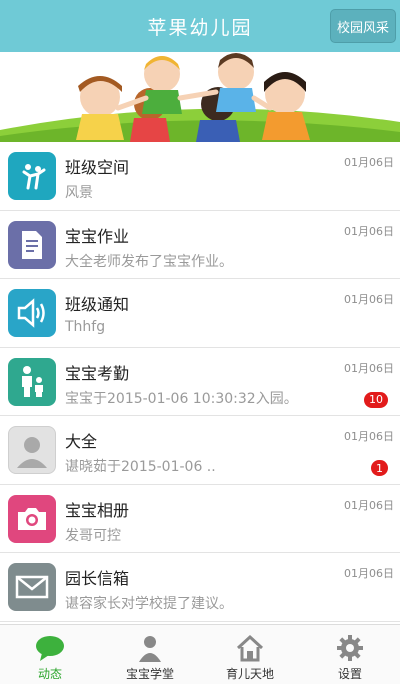  I want to click on list-item-album: 宝宝相册 发哥可控 01月06日, so click(200, 518).